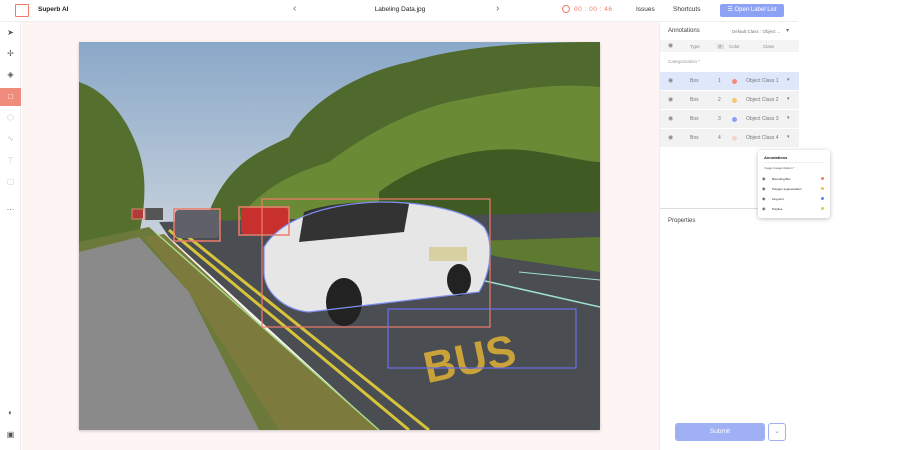  Describe the element at coordinates (781, 179) in the screenshot. I see `popup-item-label: Bounding Box` at that location.